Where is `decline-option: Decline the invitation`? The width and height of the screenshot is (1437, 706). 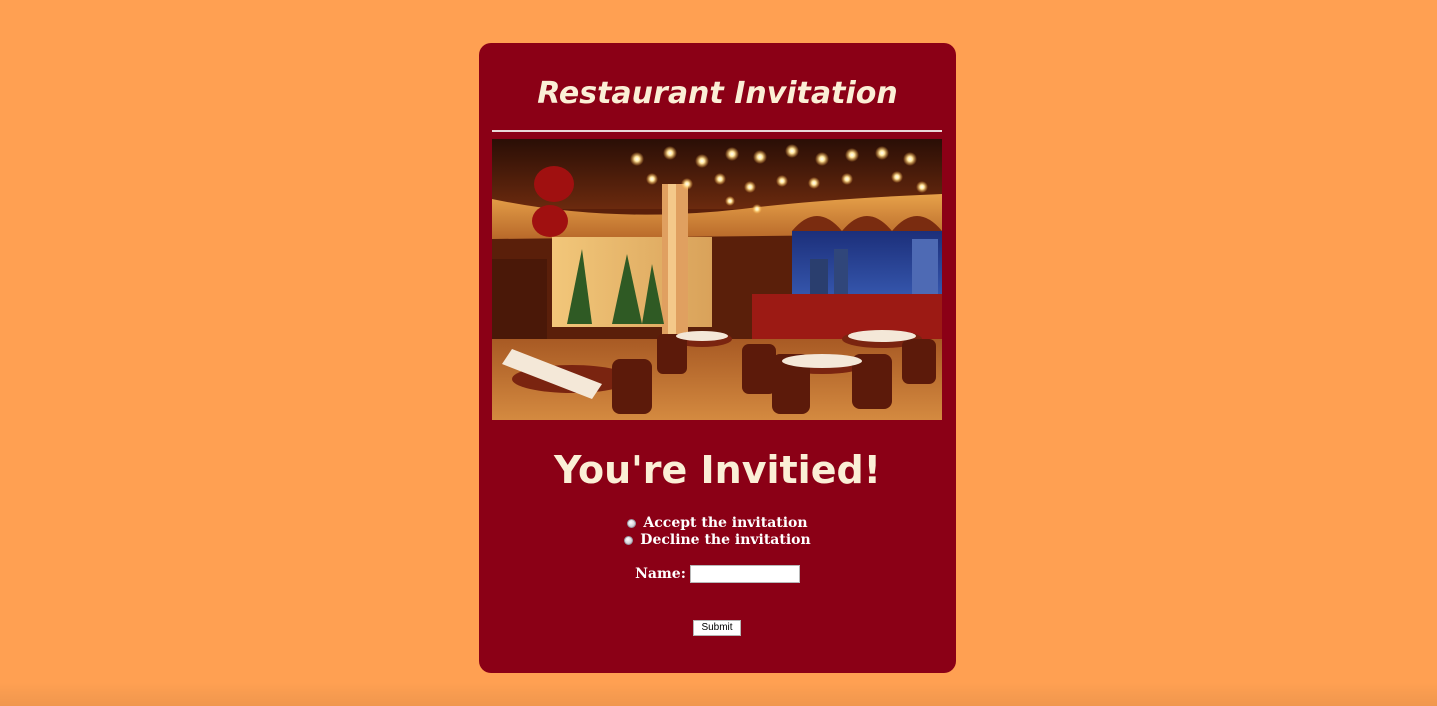 decline-option: Decline the invitation is located at coordinates (717, 540).